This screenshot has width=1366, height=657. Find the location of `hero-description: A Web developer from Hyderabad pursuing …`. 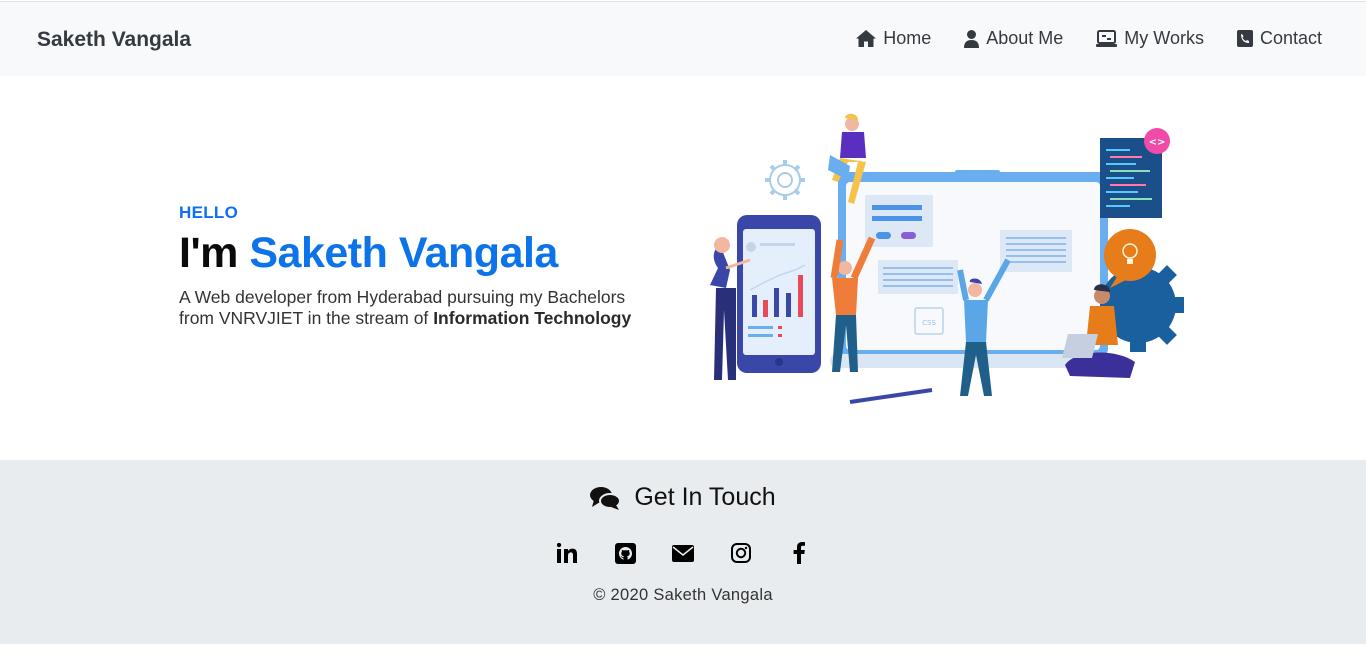

hero-description: A Web developer from Hyderabad pursuing … is located at coordinates (416, 308).